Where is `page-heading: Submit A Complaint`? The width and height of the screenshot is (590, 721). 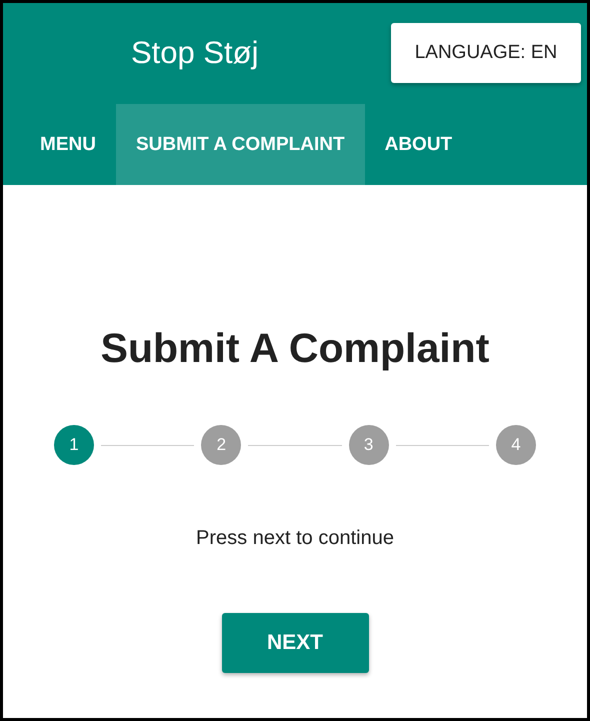 page-heading: Submit A Complaint is located at coordinates (295, 348).